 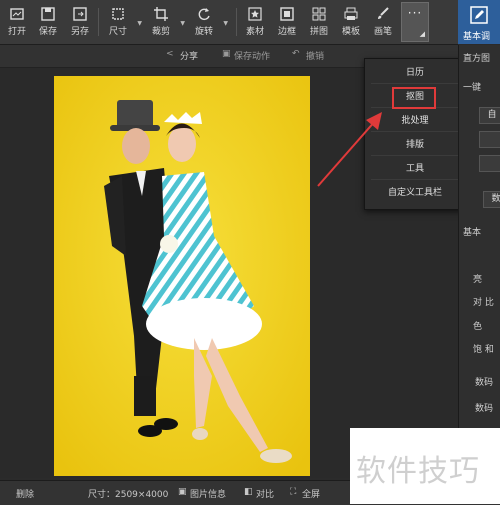 What do you see at coordinates (319, 23) in the screenshot?
I see `collage-button: 拼图` at bounding box center [319, 23].